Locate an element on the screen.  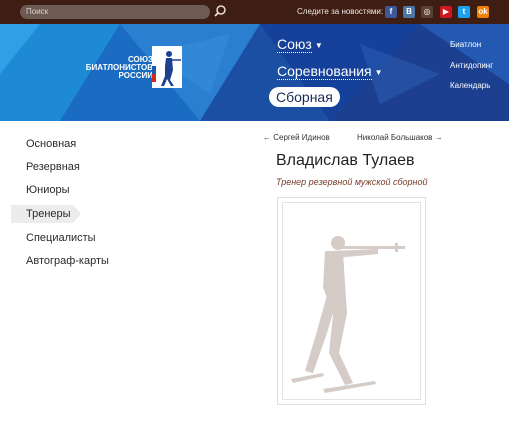
person-role: Тренер резервной мужской сборной is located at coordinates (352, 182).